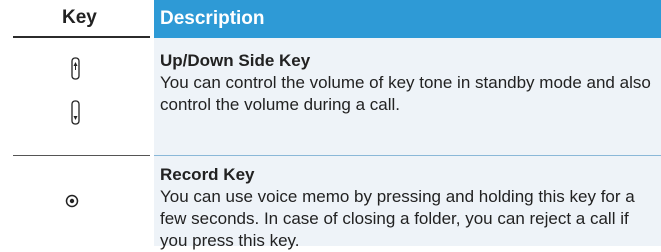 This screenshot has height=252, width=661. I want to click on row-title: Record Key, so click(207, 174).